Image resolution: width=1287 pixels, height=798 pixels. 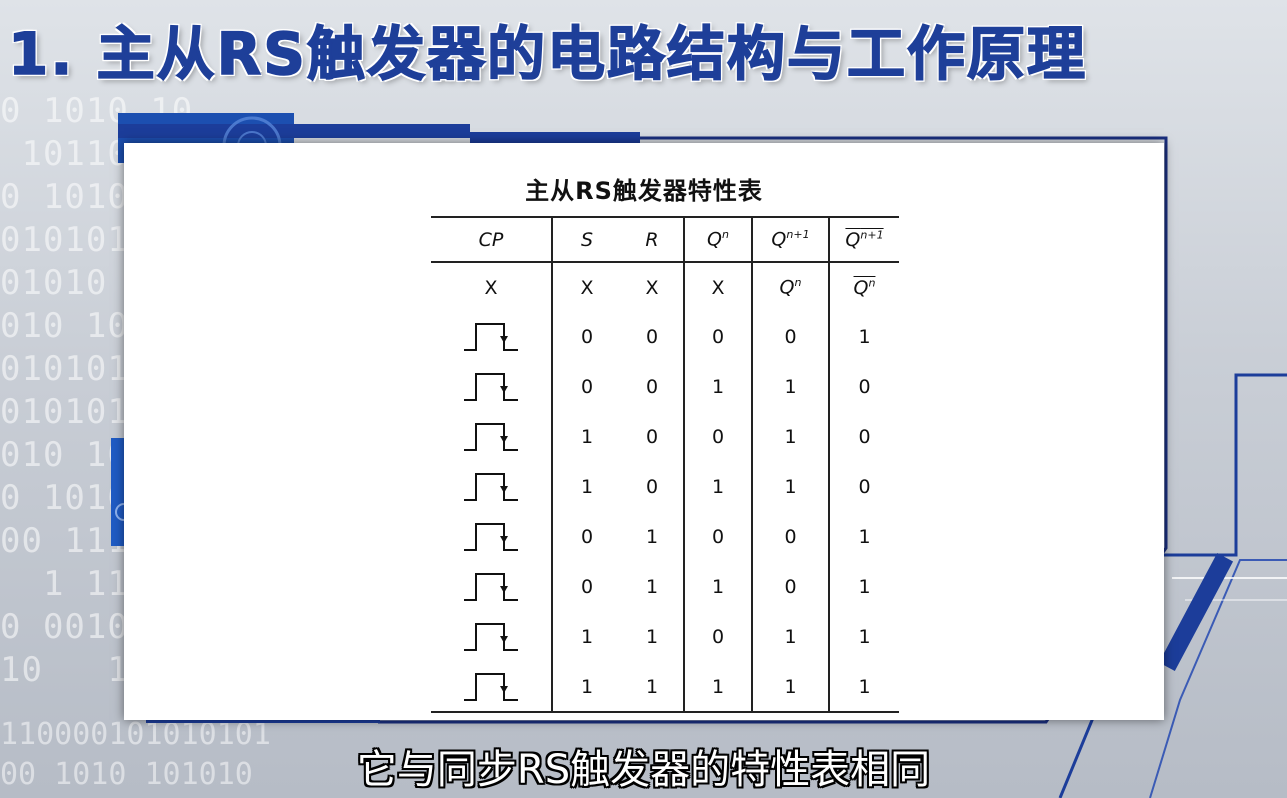 What do you see at coordinates (790, 239) in the screenshot?
I see `header-q-next: Qn+1` at bounding box center [790, 239].